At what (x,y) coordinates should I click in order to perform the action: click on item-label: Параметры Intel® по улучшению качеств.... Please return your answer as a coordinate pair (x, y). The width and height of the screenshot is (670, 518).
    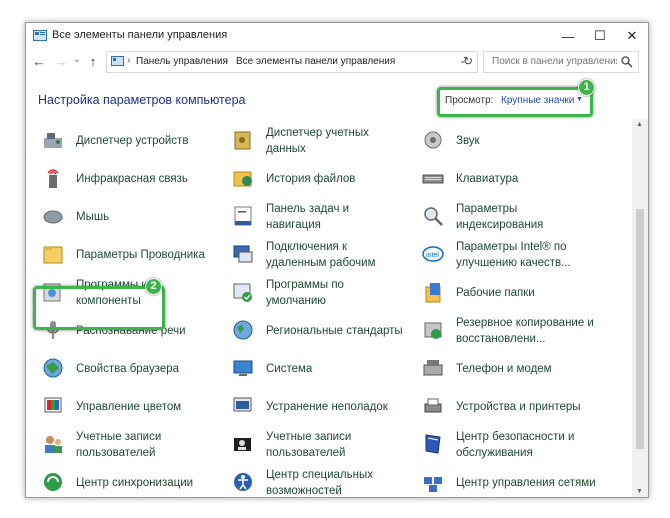
    Looking at the image, I should click on (513, 255).